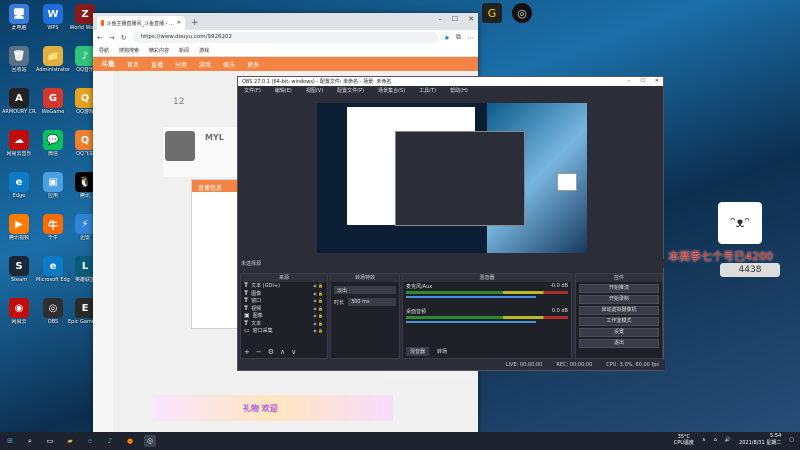  What do you see at coordinates (159, 50) in the screenshot?
I see `bookmark-item: 精彩内容` at bounding box center [159, 50].